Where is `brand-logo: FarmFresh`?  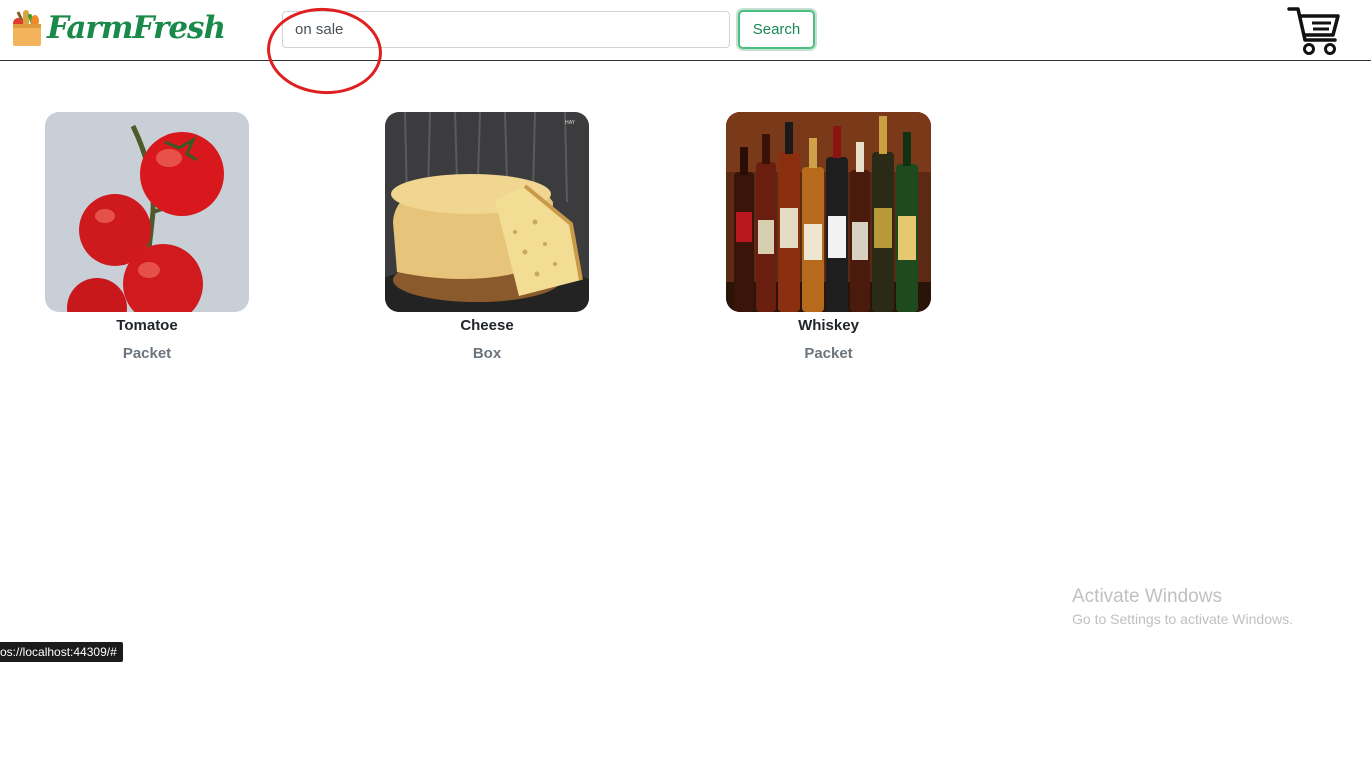
brand-logo: FarmFresh is located at coordinates (118, 28).